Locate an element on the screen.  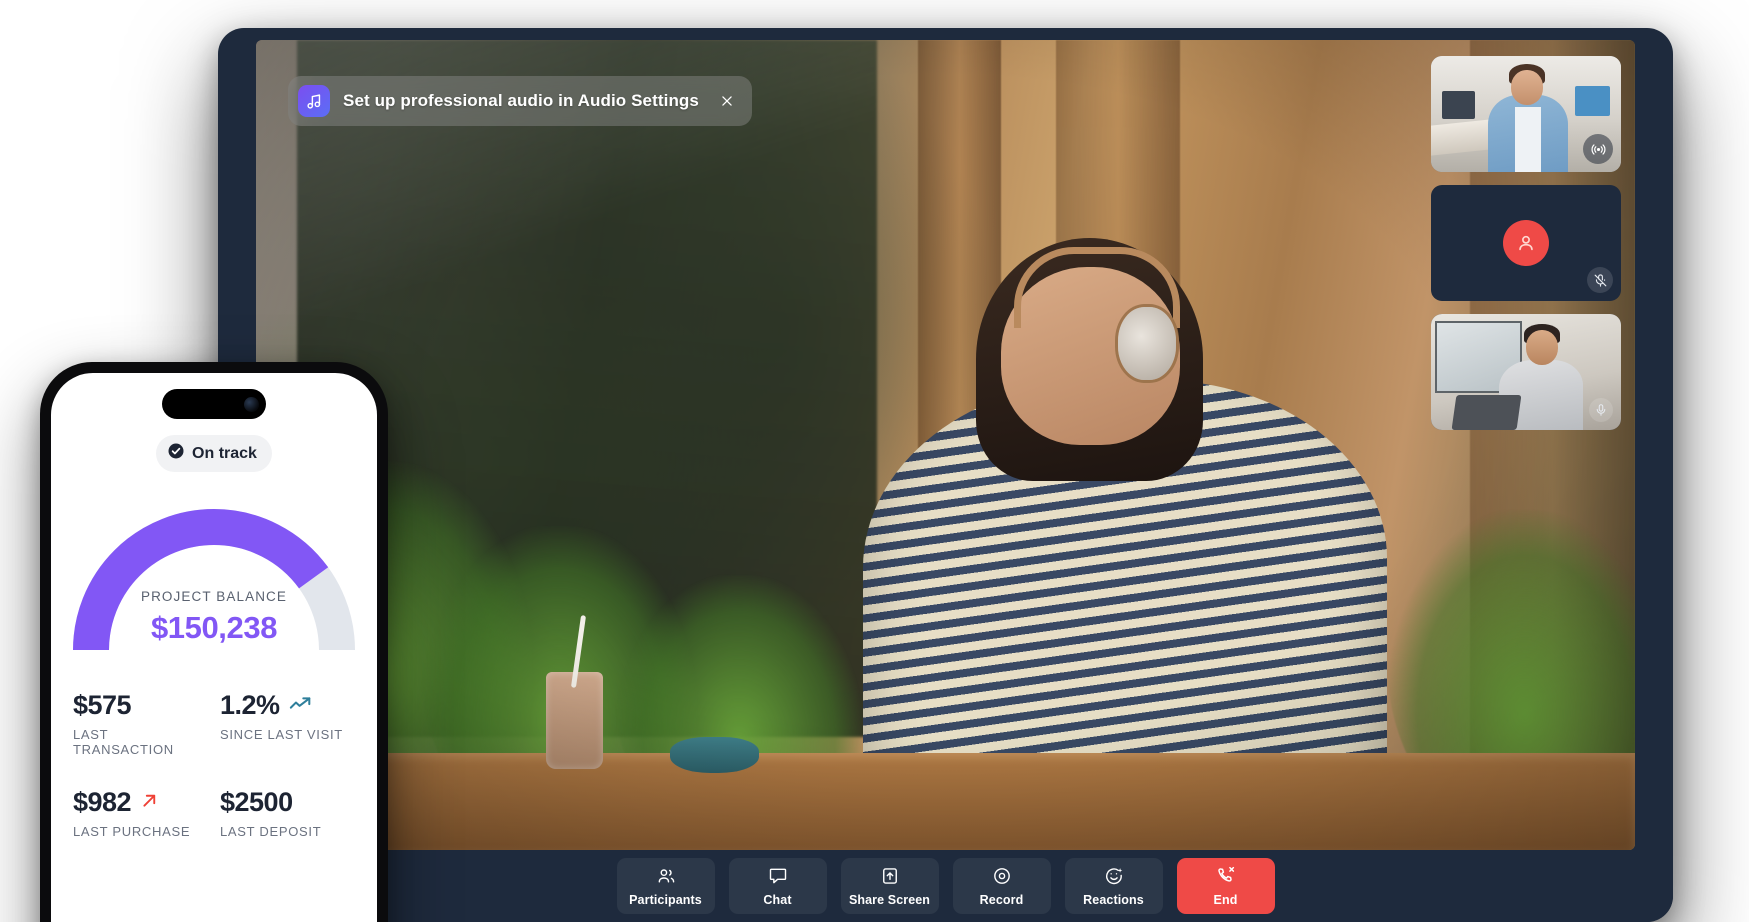
participant-thumbnail-strip is located at coordinates (1526, 243).